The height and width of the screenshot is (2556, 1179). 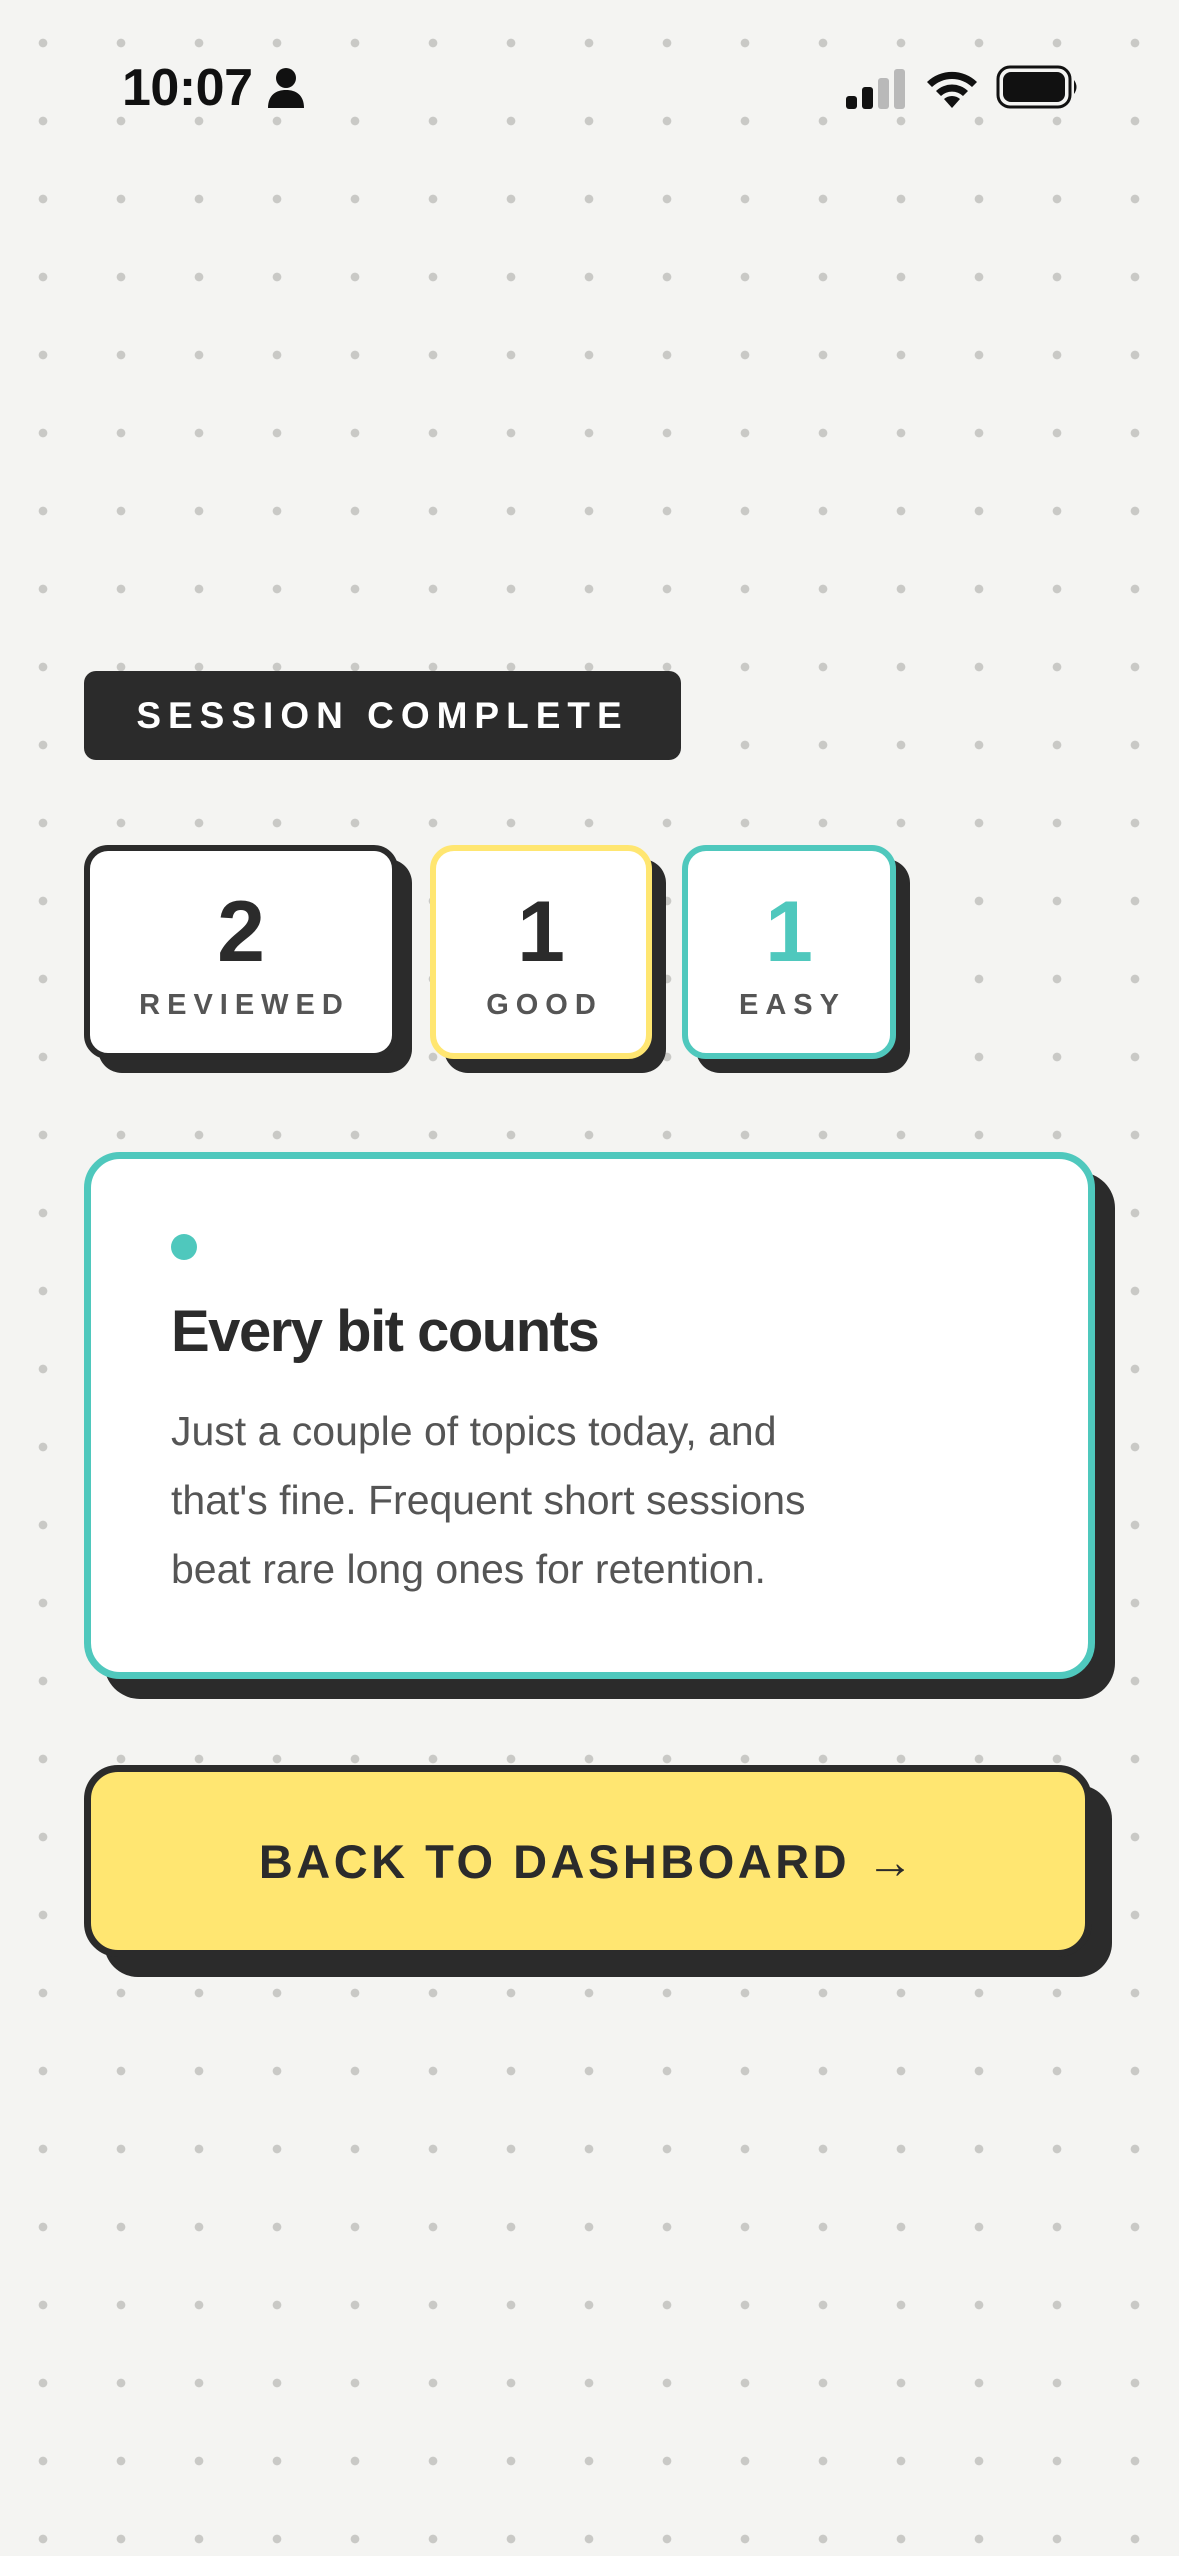 I want to click on session-complete-label: SESSION COMPLETE, so click(x=382, y=715).